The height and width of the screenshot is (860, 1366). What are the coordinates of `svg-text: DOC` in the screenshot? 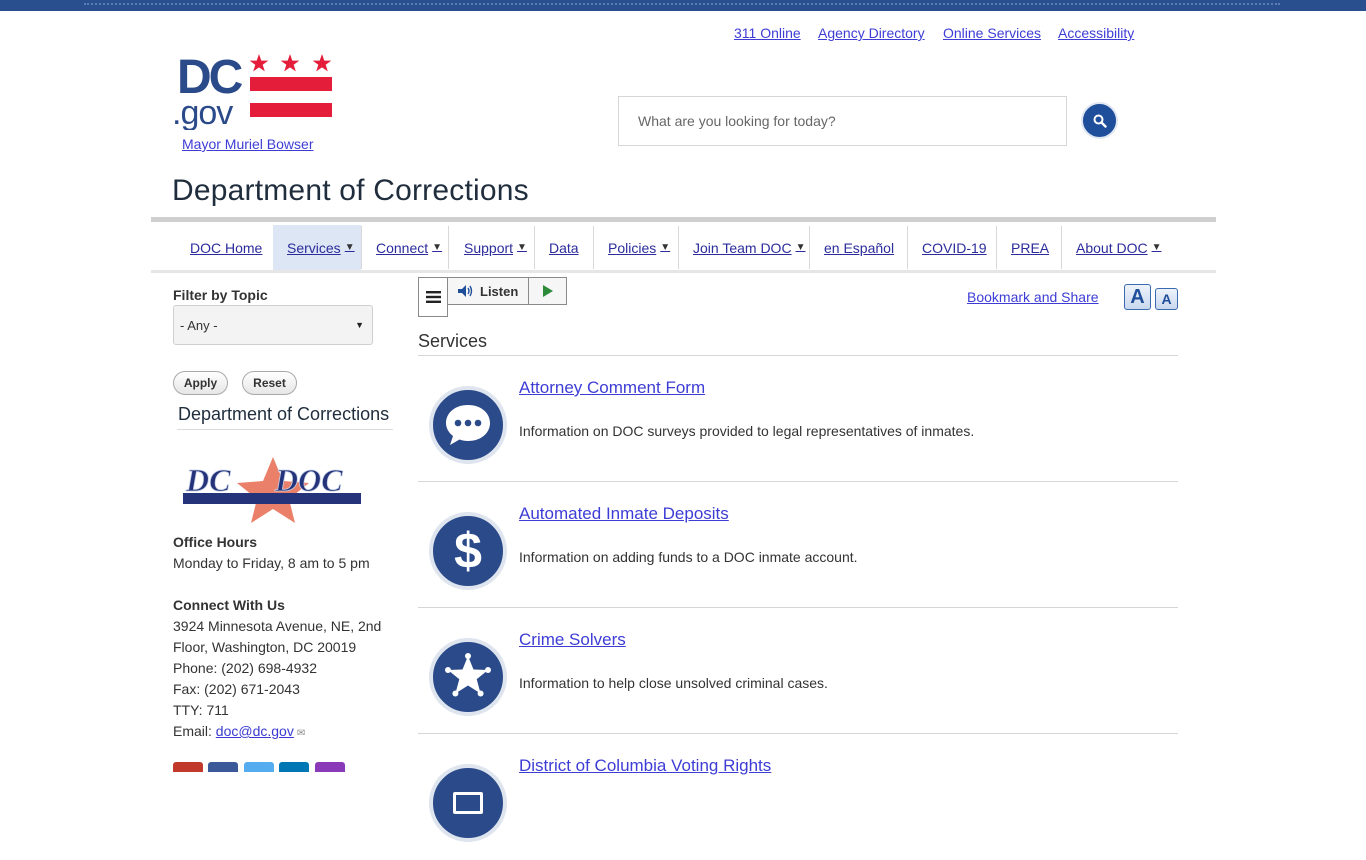 It's located at (308, 480).